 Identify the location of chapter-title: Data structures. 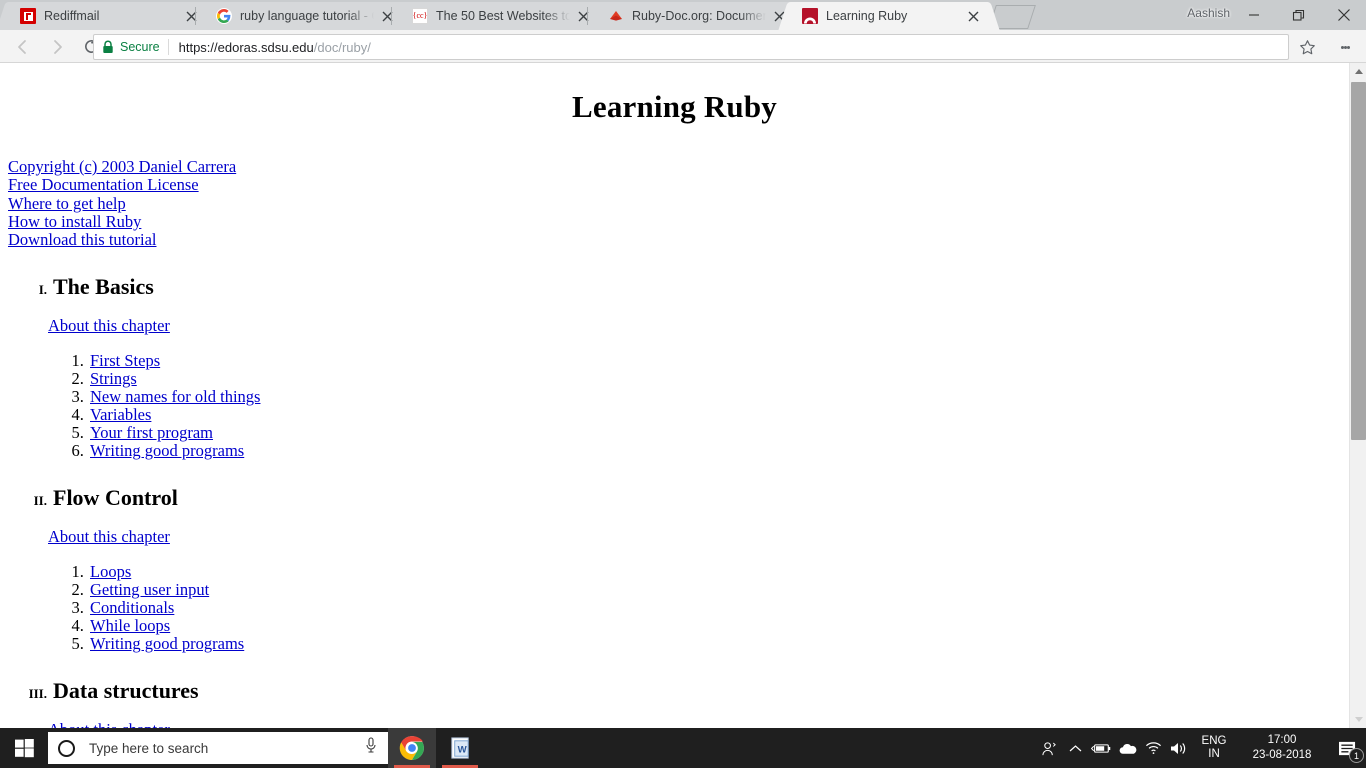
(126, 691).